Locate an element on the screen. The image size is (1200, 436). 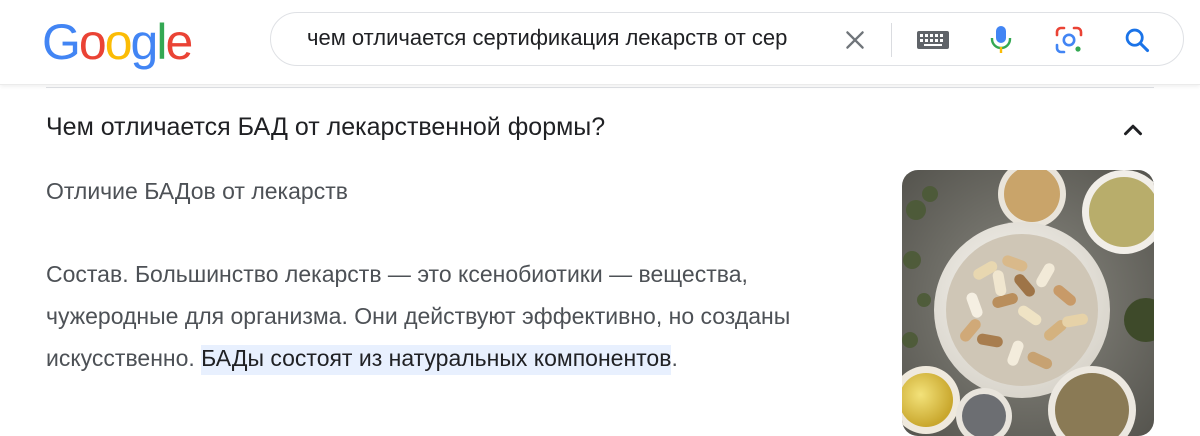
chevron-up-icon is located at coordinates (1133, 130).